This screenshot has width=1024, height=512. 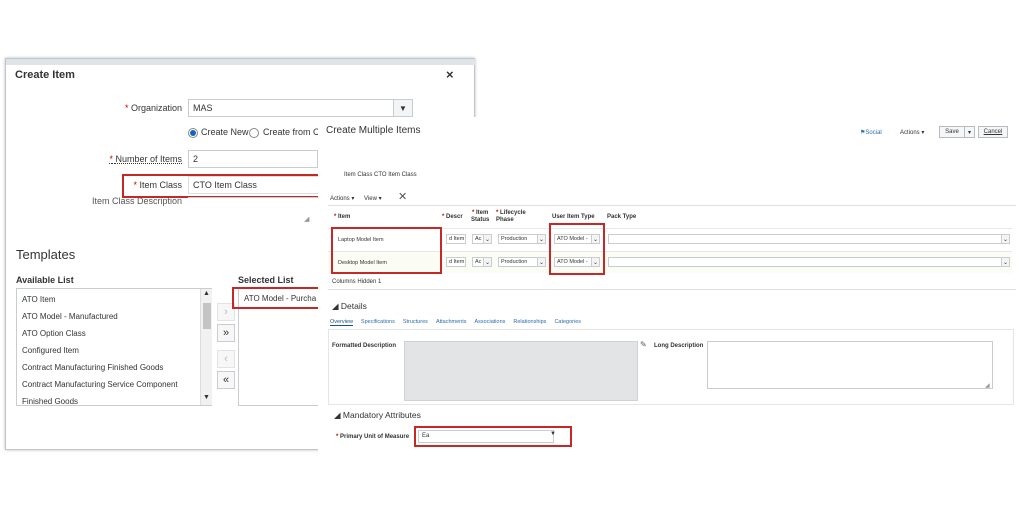 What do you see at coordinates (108, 299) in the screenshot?
I see `list-item: ATO Item` at bounding box center [108, 299].